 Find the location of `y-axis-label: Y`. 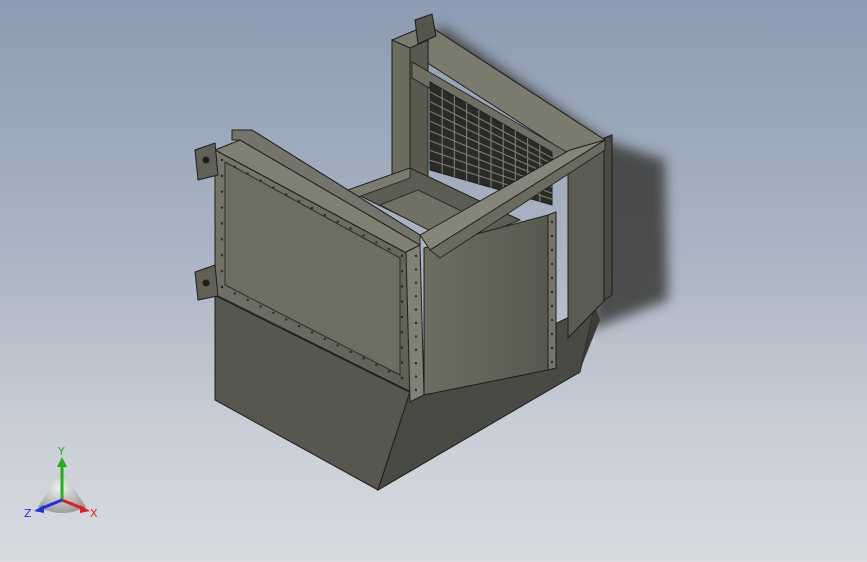

y-axis-label: Y is located at coordinates (61, 451).